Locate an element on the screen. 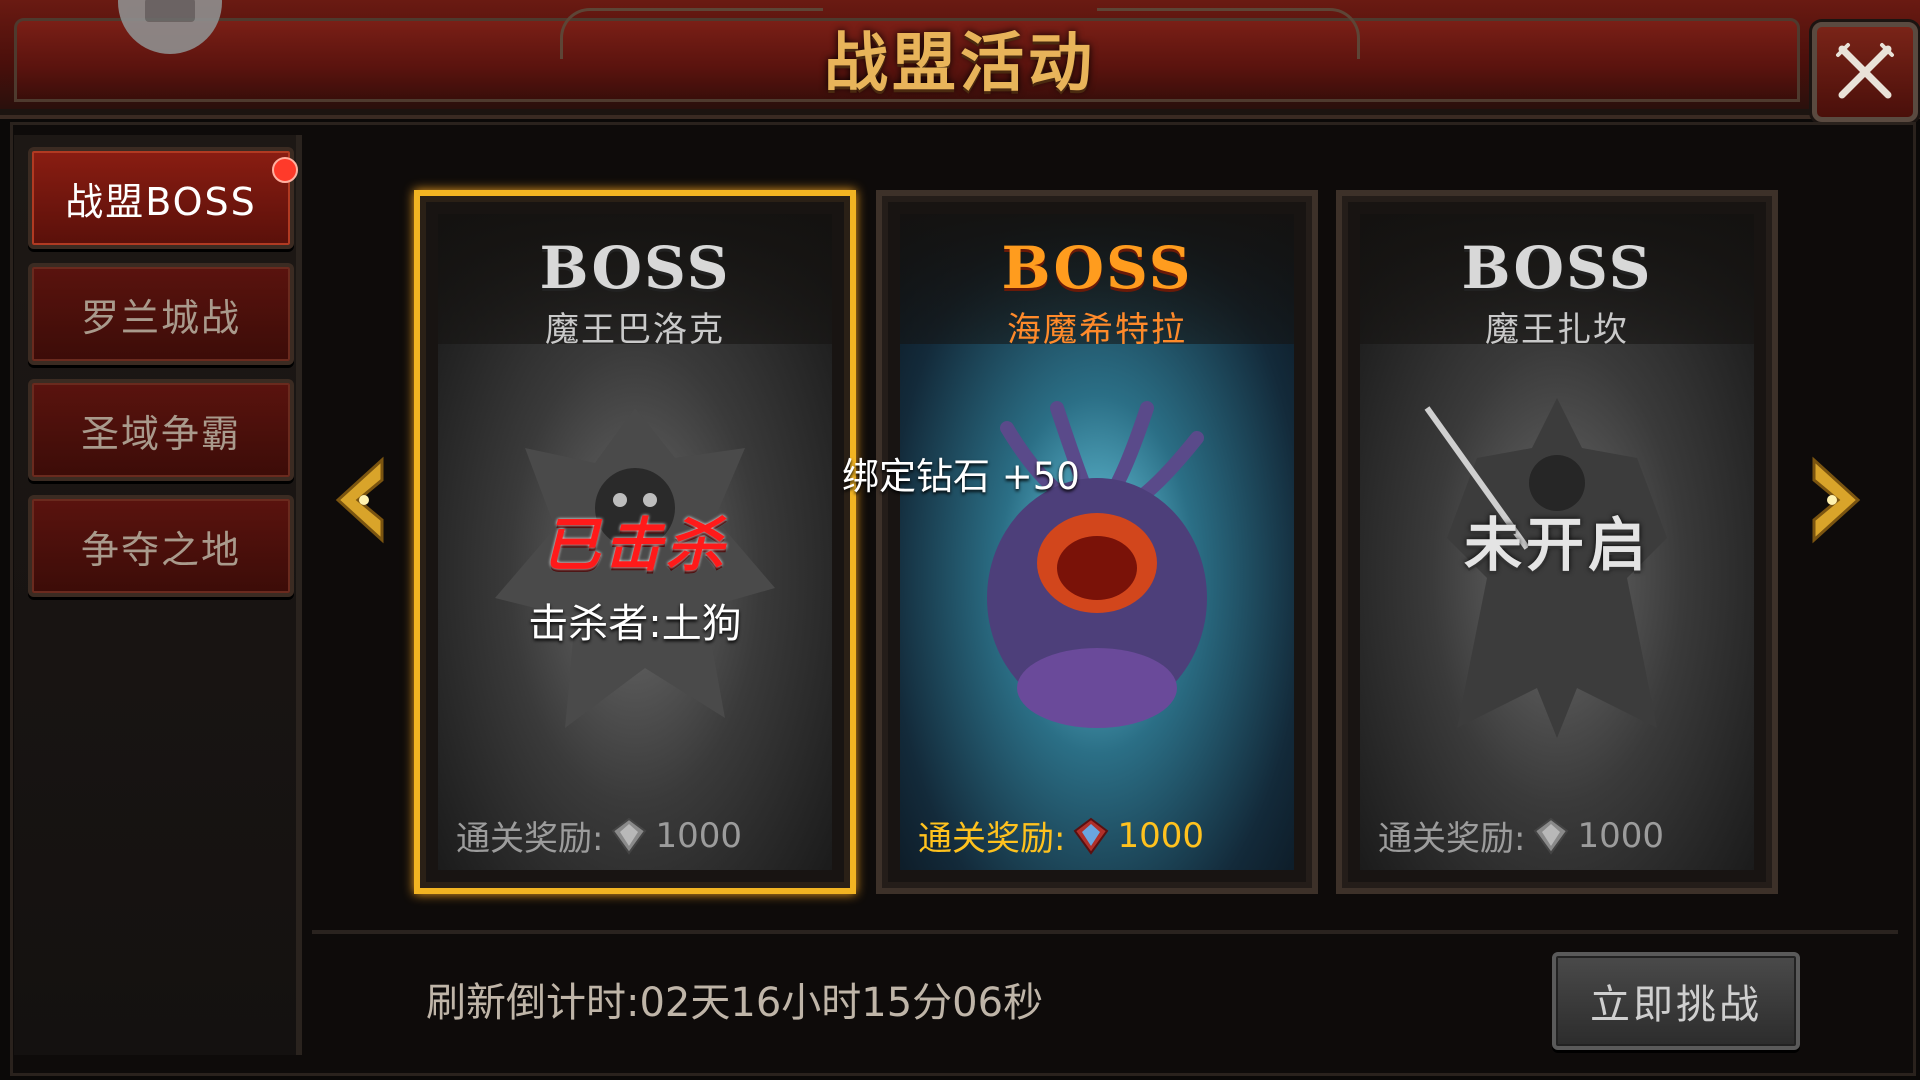  killed-status: 已击杀 is located at coordinates (634, 545).